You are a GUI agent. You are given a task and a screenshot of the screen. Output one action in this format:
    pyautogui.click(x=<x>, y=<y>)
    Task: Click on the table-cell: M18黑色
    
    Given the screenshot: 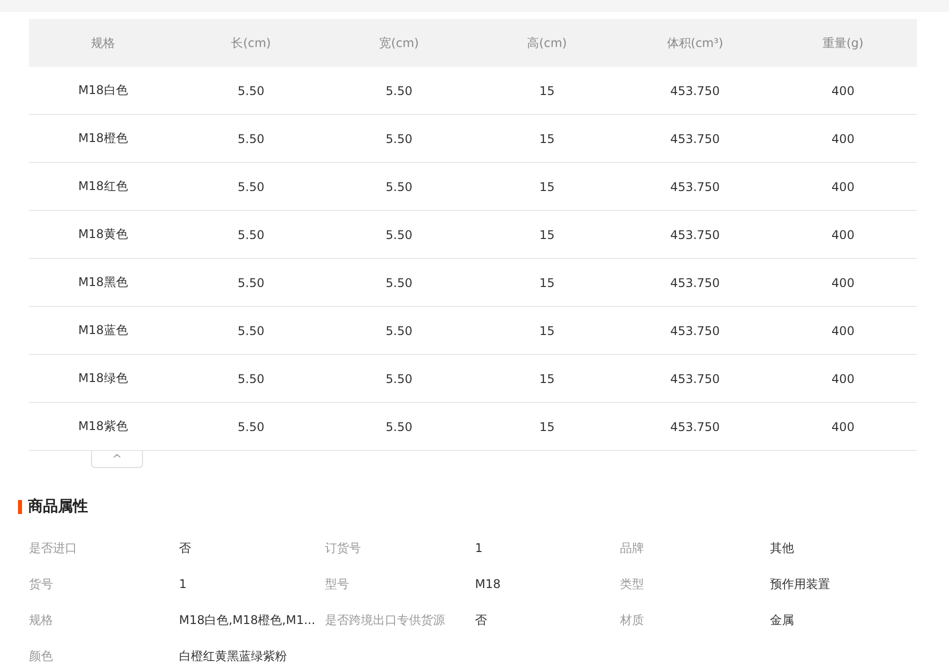 What is the action you would take?
    pyautogui.click(x=103, y=283)
    